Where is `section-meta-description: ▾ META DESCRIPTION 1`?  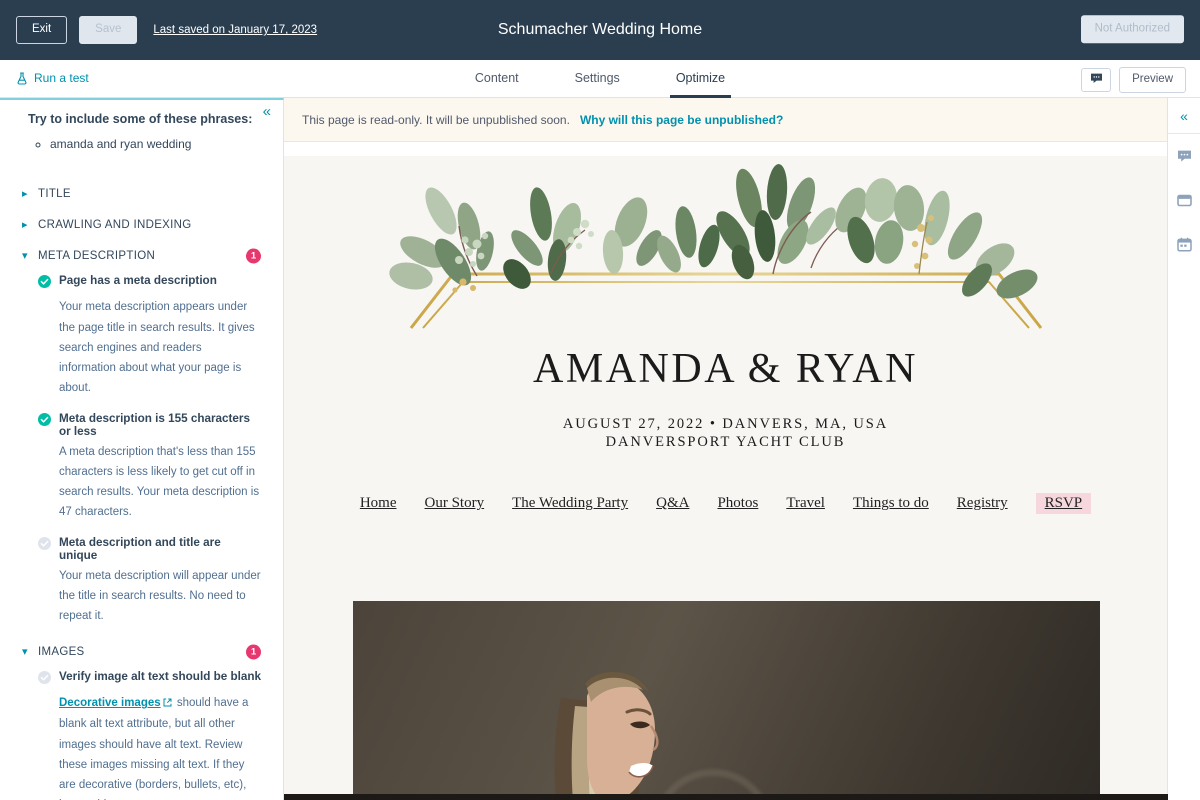 section-meta-description: ▾ META DESCRIPTION 1 is located at coordinates (141, 255).